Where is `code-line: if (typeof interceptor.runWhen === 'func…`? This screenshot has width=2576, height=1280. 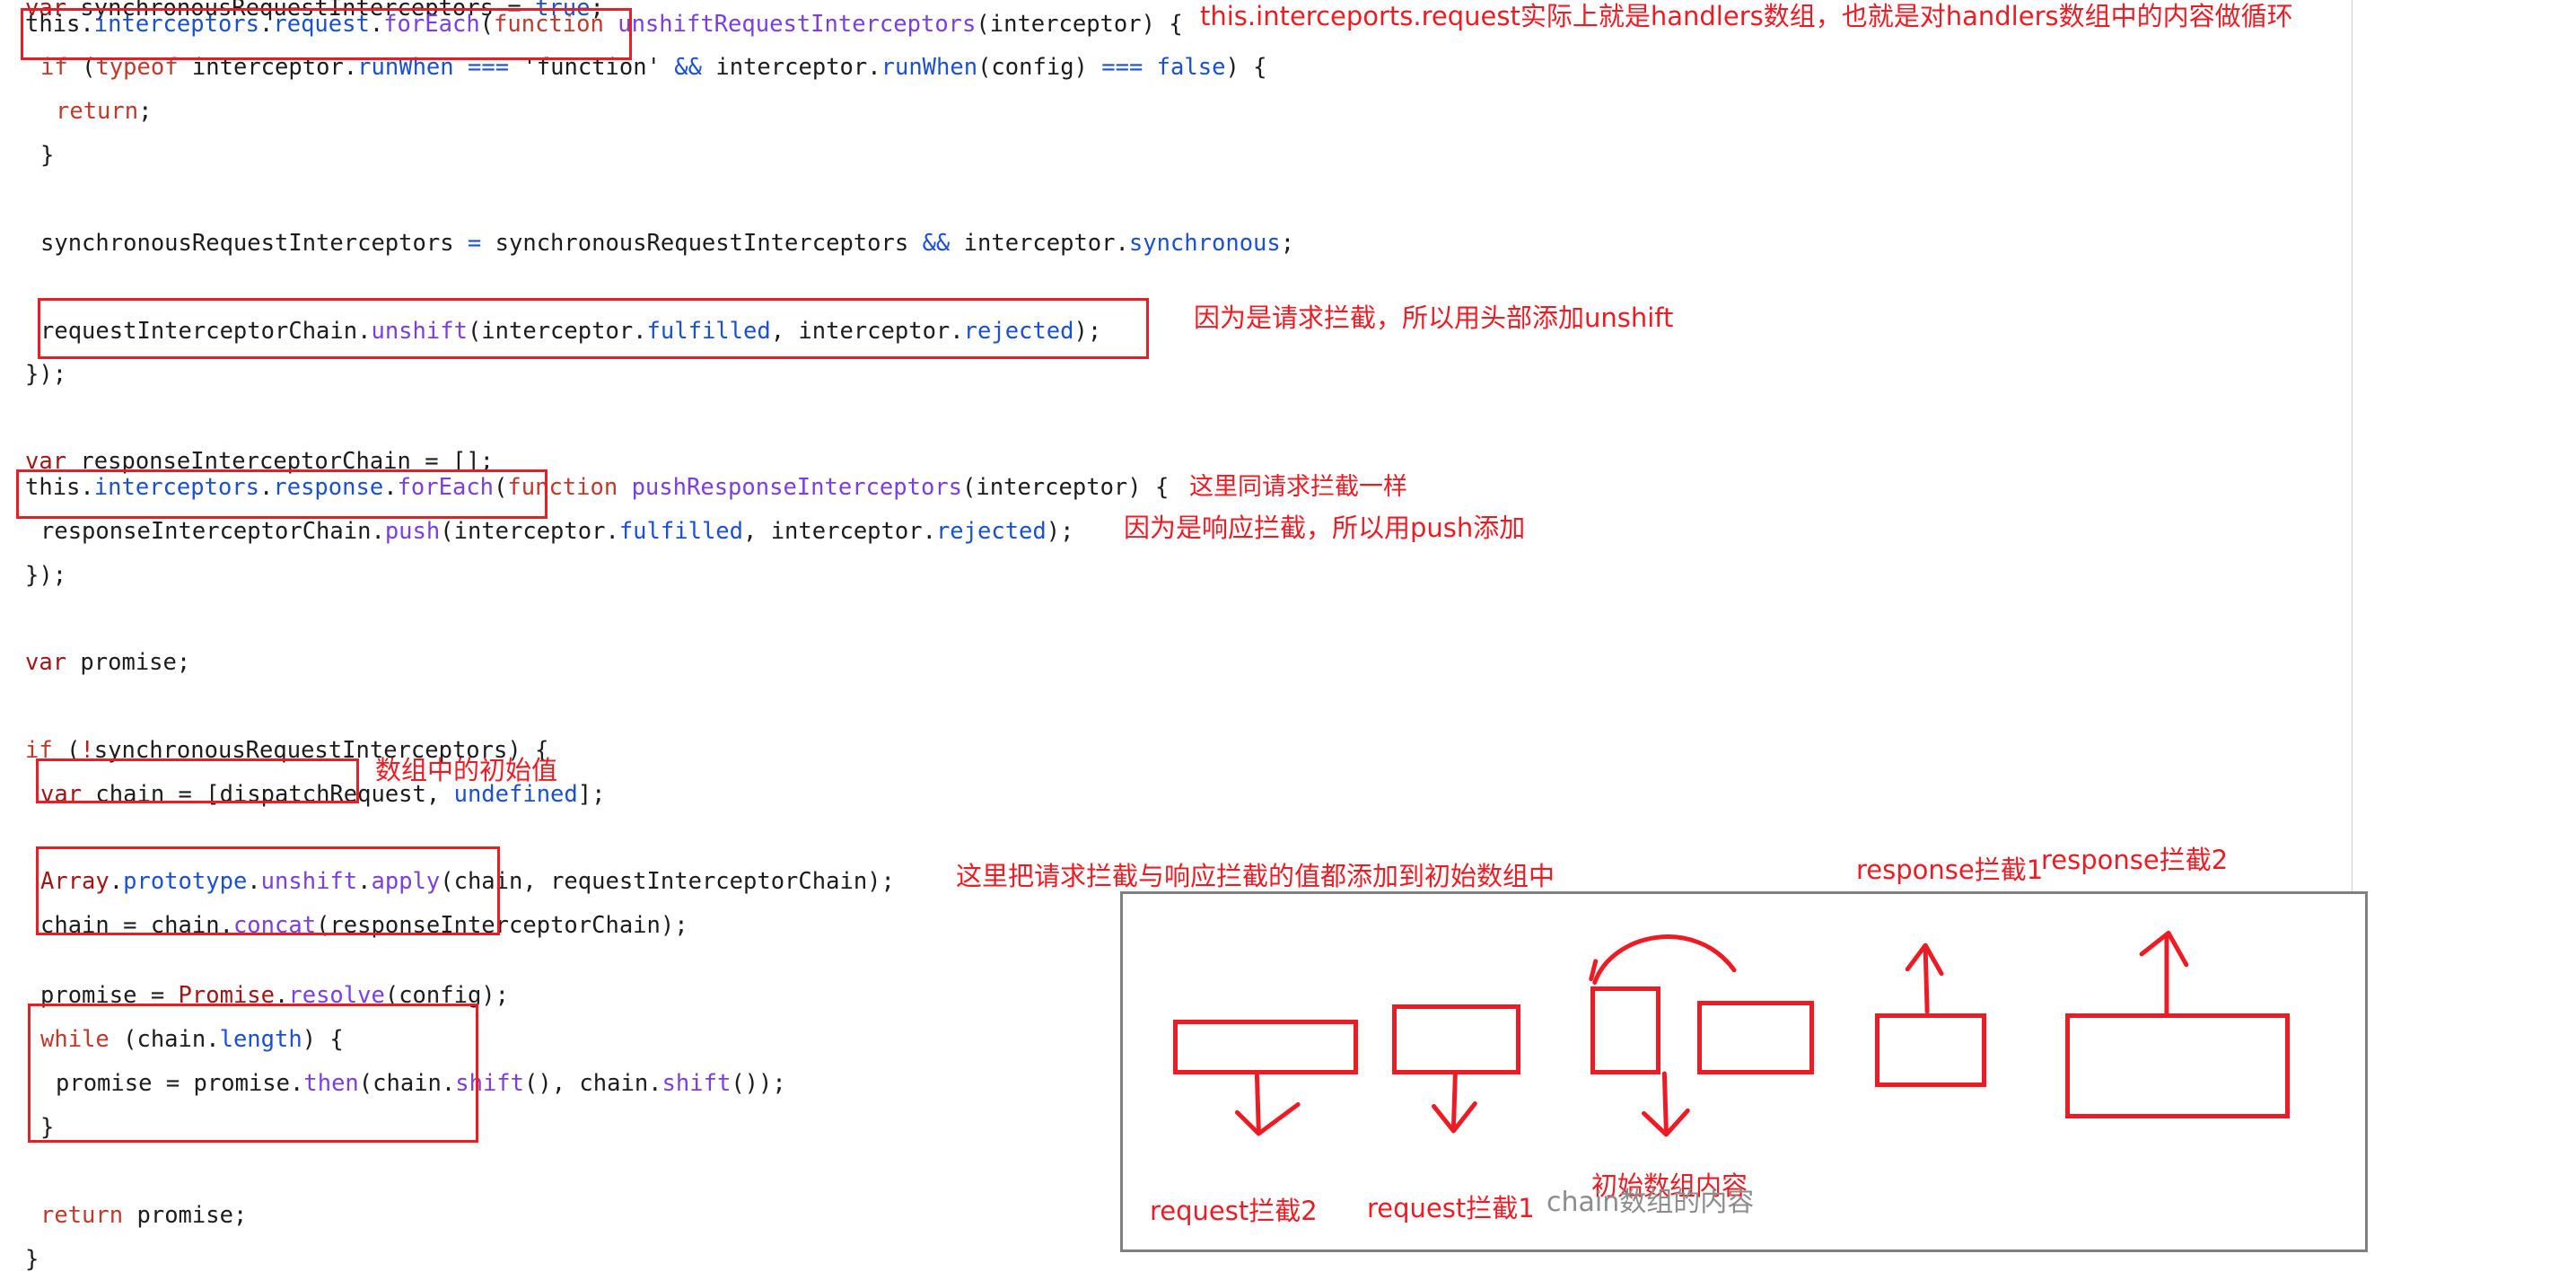 code-line: if (typeof interceptor.runWhen === 'func… is located at coordinates (653, 67).